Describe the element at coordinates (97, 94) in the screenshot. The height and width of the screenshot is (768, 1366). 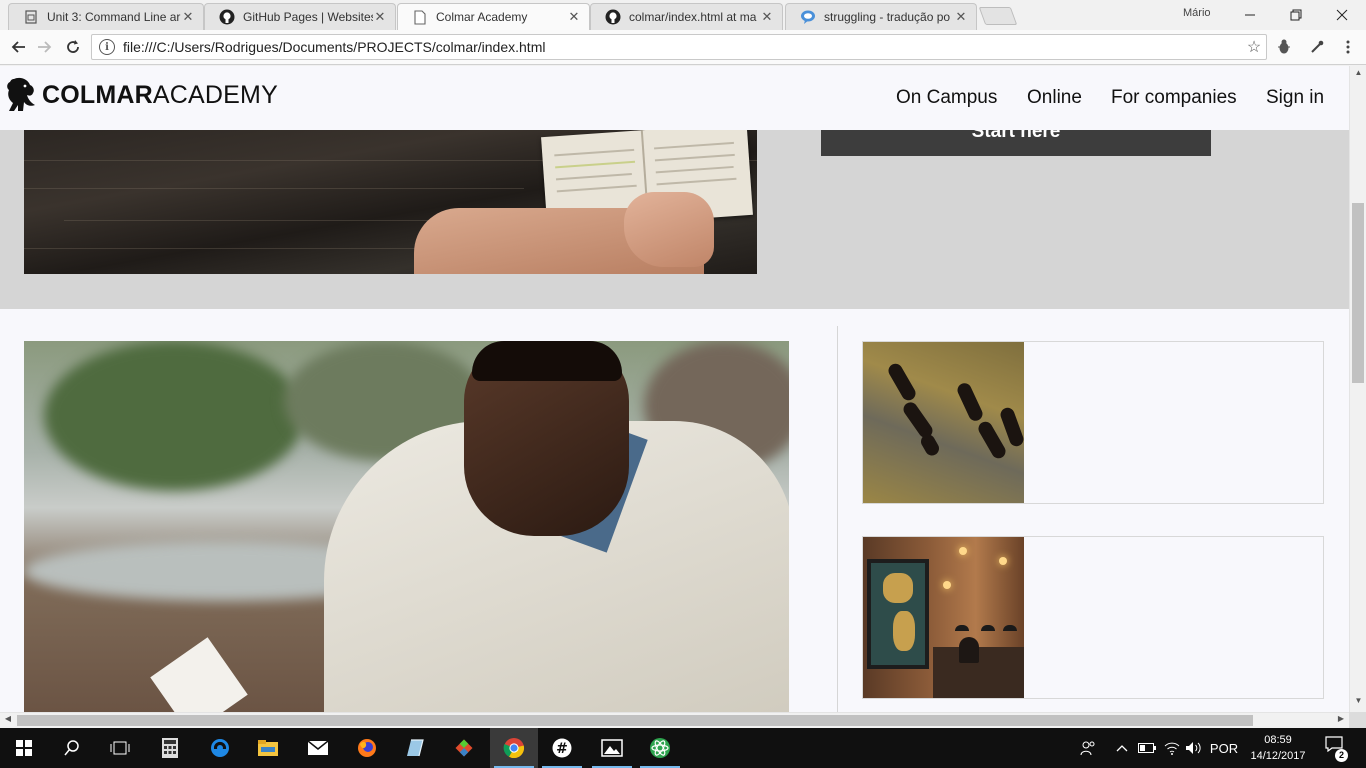
I see `brand-bold: COLMAR` at that location.